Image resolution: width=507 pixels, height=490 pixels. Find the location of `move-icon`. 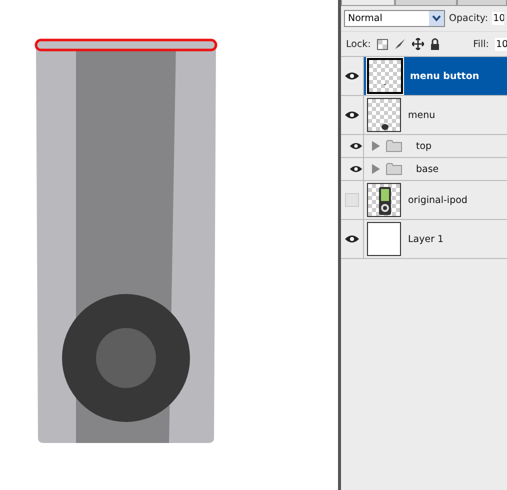

move-icon is located at coordinates (418, 44).